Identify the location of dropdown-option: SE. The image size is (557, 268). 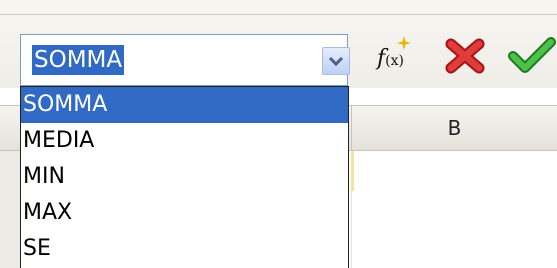
(184, 249).